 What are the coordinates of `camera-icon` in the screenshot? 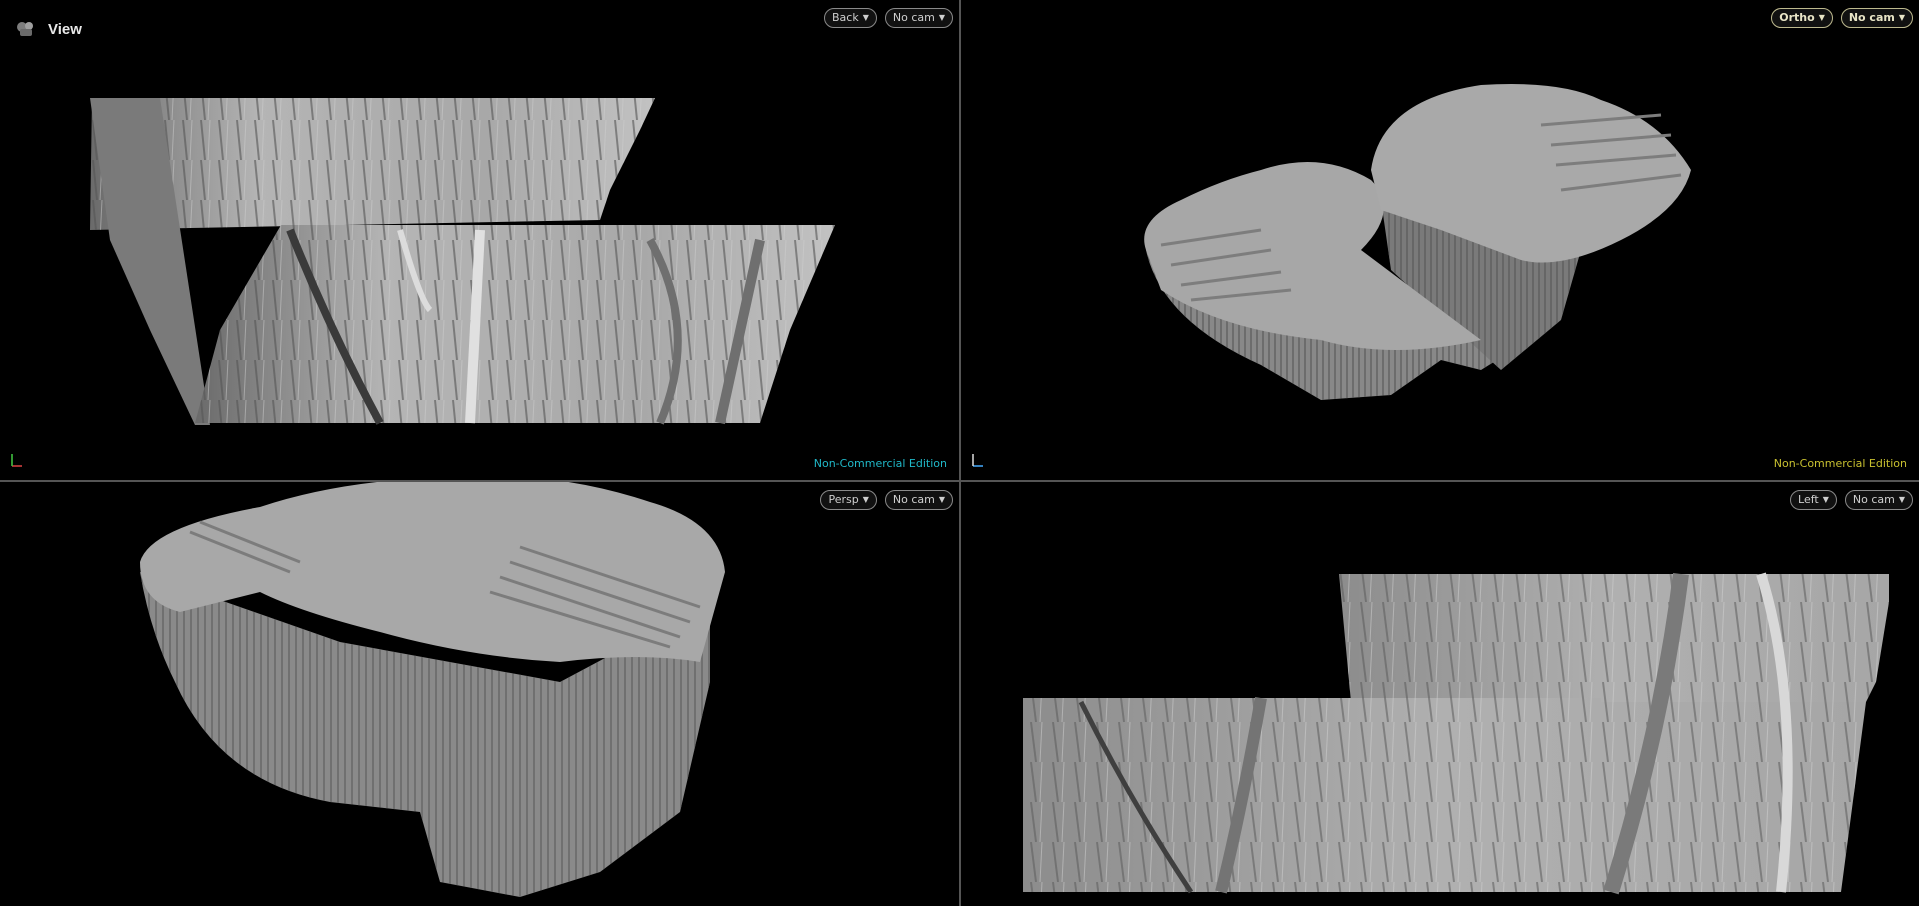 It's located at (26, 29).